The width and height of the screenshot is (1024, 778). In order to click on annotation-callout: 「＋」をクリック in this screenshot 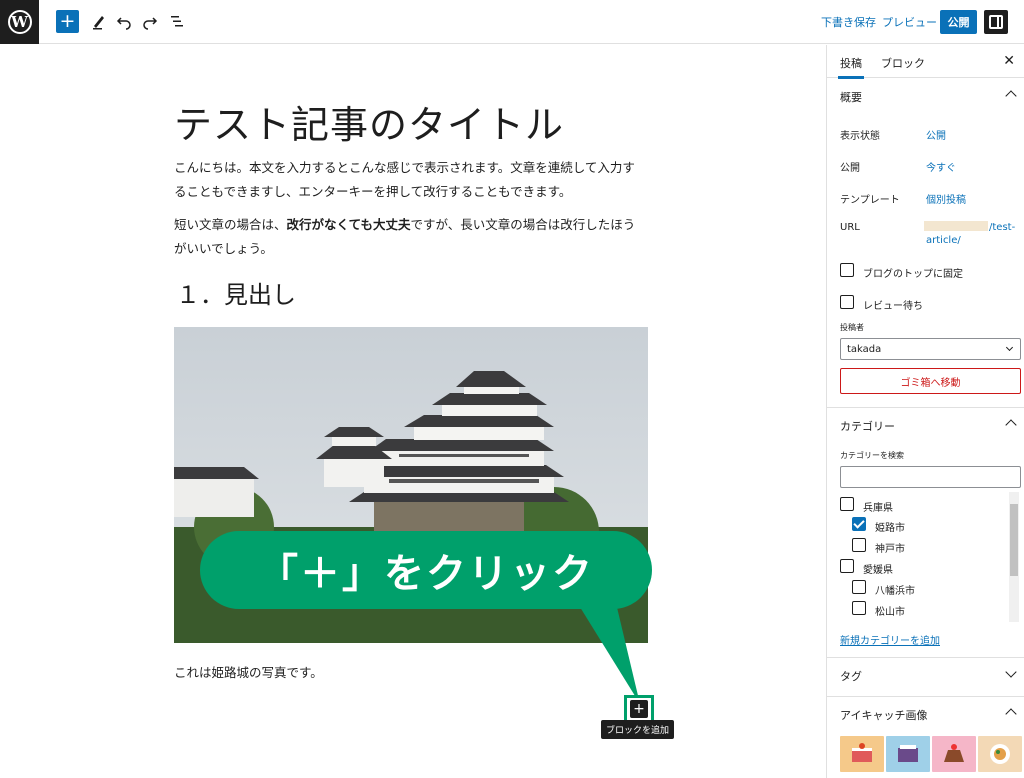, I will do `click(426, 570)`.